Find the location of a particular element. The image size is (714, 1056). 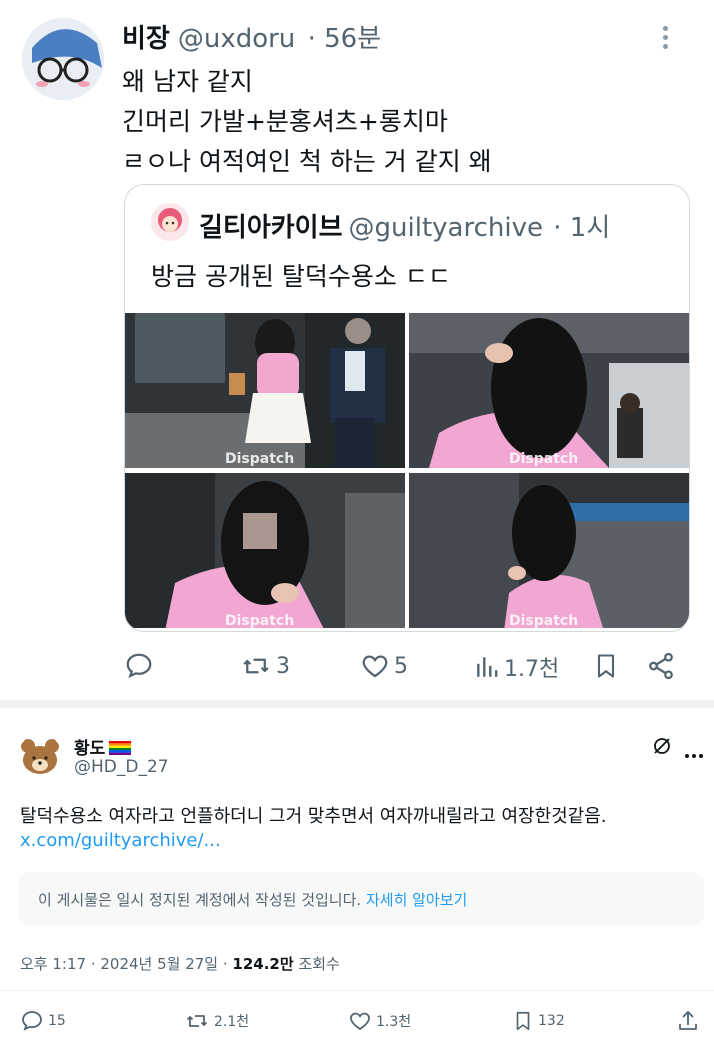

quoted-text: 방금 공개된 탈덕수용소 ㄷㄷ is located at coordinates (301, 276).